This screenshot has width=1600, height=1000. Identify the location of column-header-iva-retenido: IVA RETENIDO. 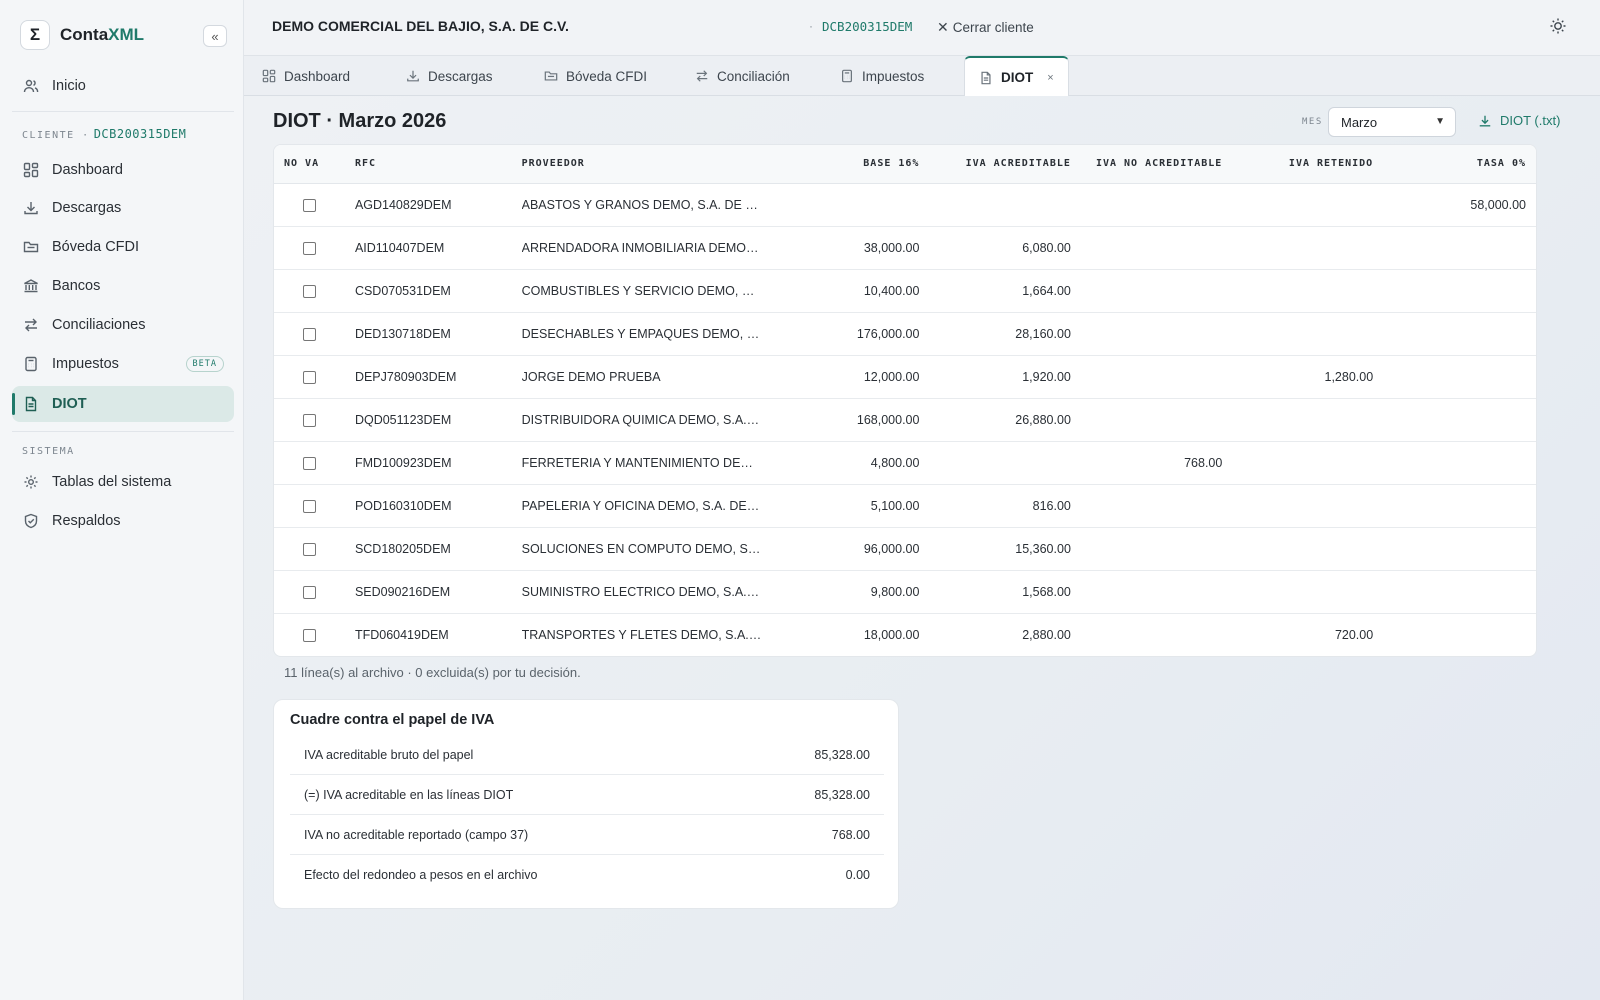
(1308, 164).